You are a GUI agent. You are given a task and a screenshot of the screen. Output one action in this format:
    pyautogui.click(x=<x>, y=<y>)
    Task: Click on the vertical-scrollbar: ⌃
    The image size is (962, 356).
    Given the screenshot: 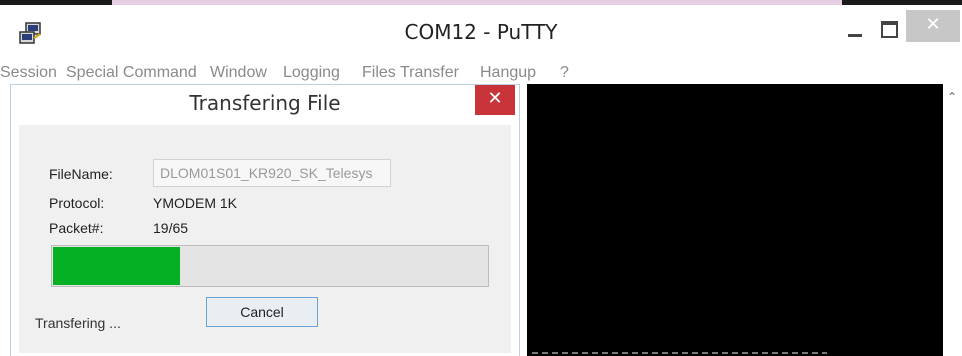 What is the action you would take?
    pyautogui.click(x=953, y=220)
    